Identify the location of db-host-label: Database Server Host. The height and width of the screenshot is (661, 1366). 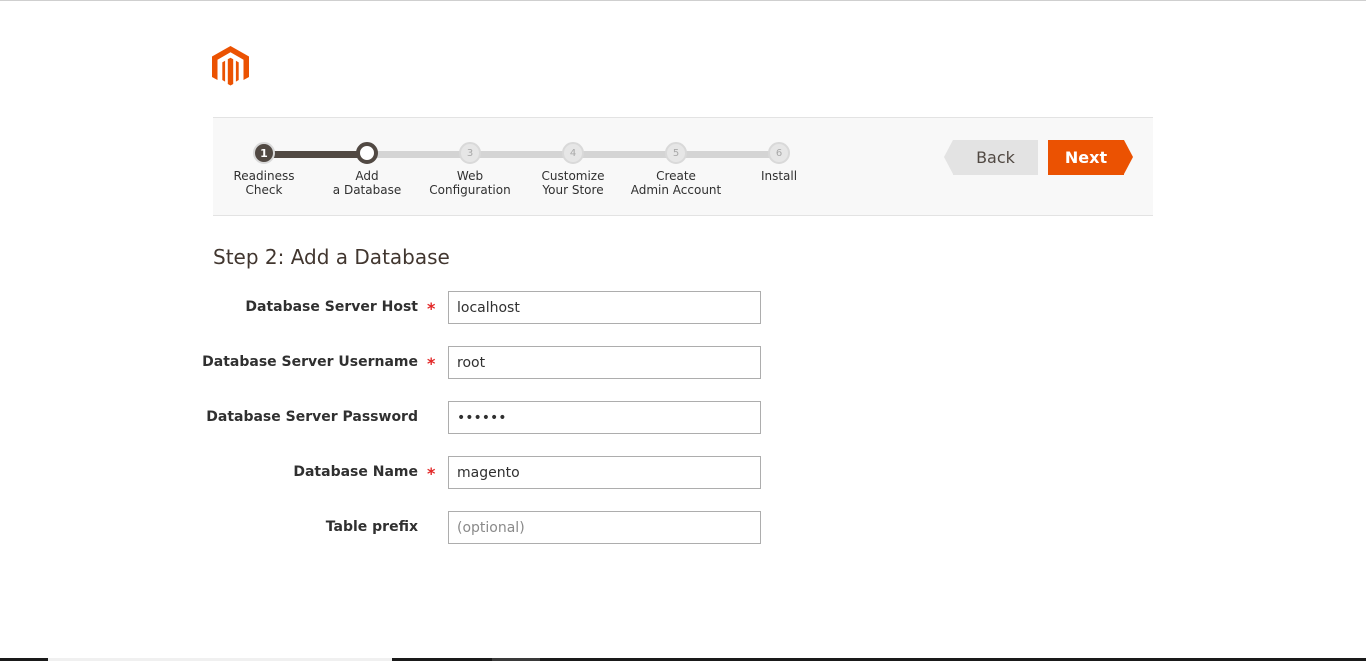
(331, 307).